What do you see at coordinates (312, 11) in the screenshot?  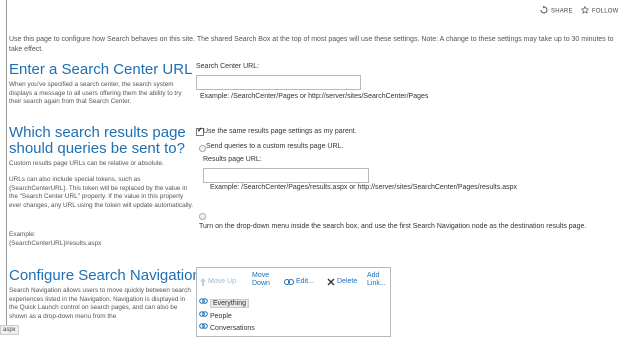 I see `top-bar: SHARE FOLLOW` at bounding box center [312, 11].